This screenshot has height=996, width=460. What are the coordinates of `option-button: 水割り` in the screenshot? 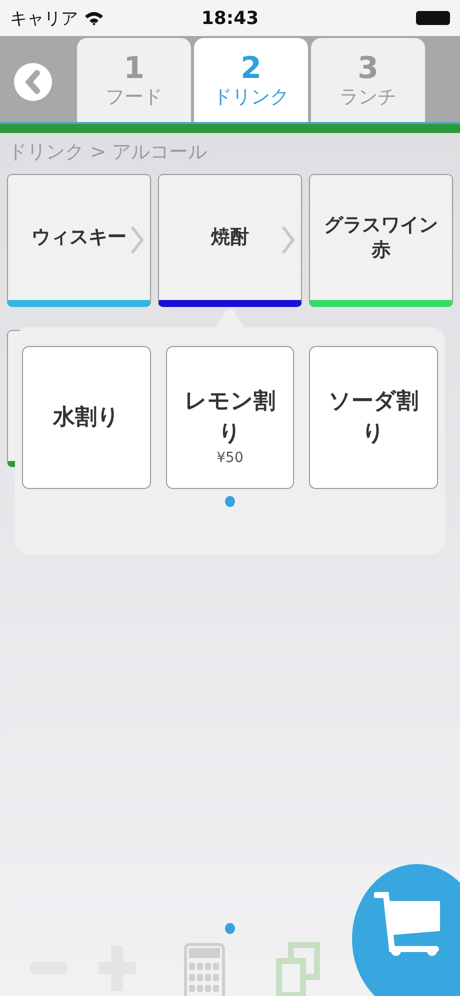 It's located at (86, 417).